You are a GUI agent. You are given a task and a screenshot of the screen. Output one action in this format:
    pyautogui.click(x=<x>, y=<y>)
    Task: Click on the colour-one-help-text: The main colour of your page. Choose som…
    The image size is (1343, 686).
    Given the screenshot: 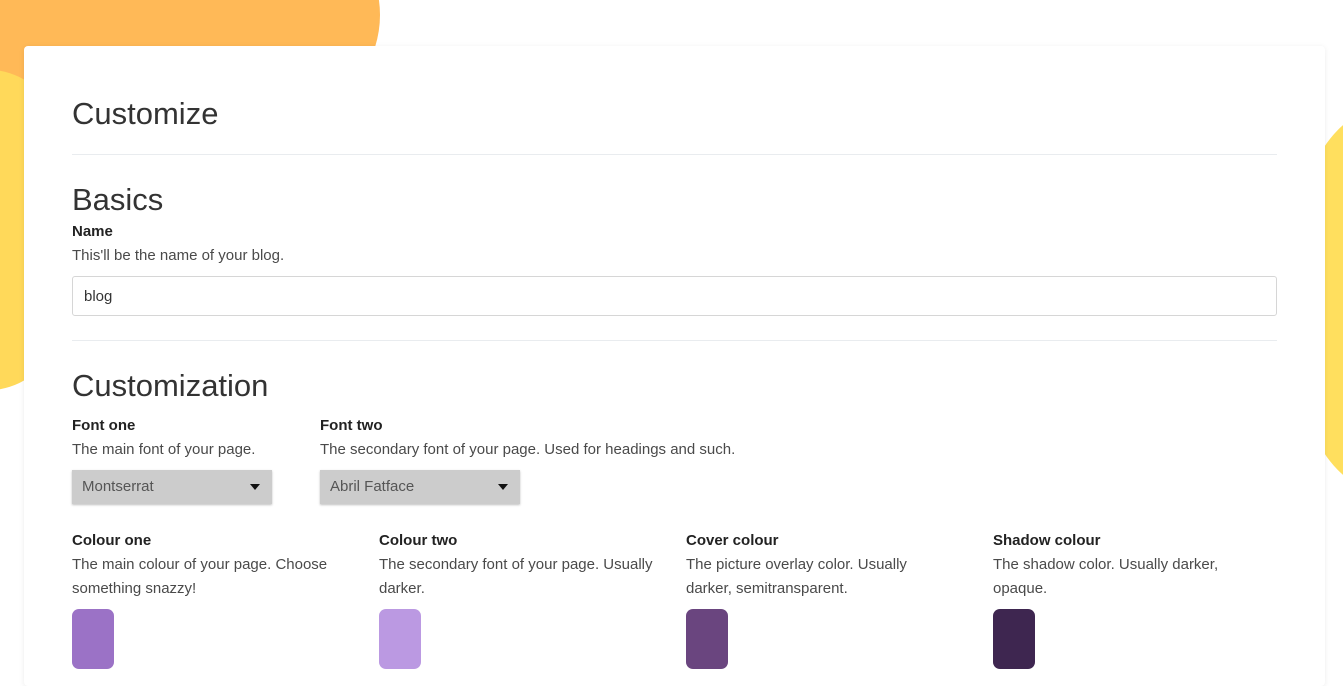 What is the action you would take?
    pyautogui.click(x=200, y=576)
    